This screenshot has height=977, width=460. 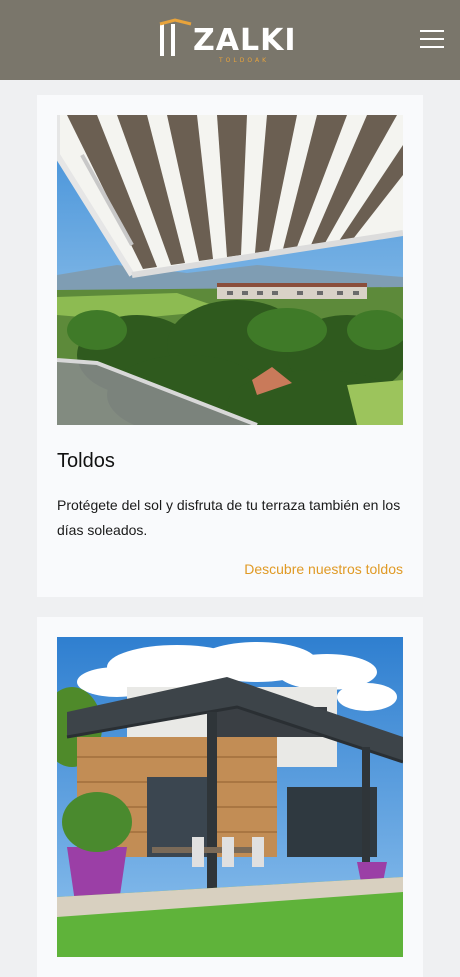 What do you see at coordinates (244, 60) in the screenshot?
I see `logo-subtext: TOLDOAK` at bounding box center [244, 60].